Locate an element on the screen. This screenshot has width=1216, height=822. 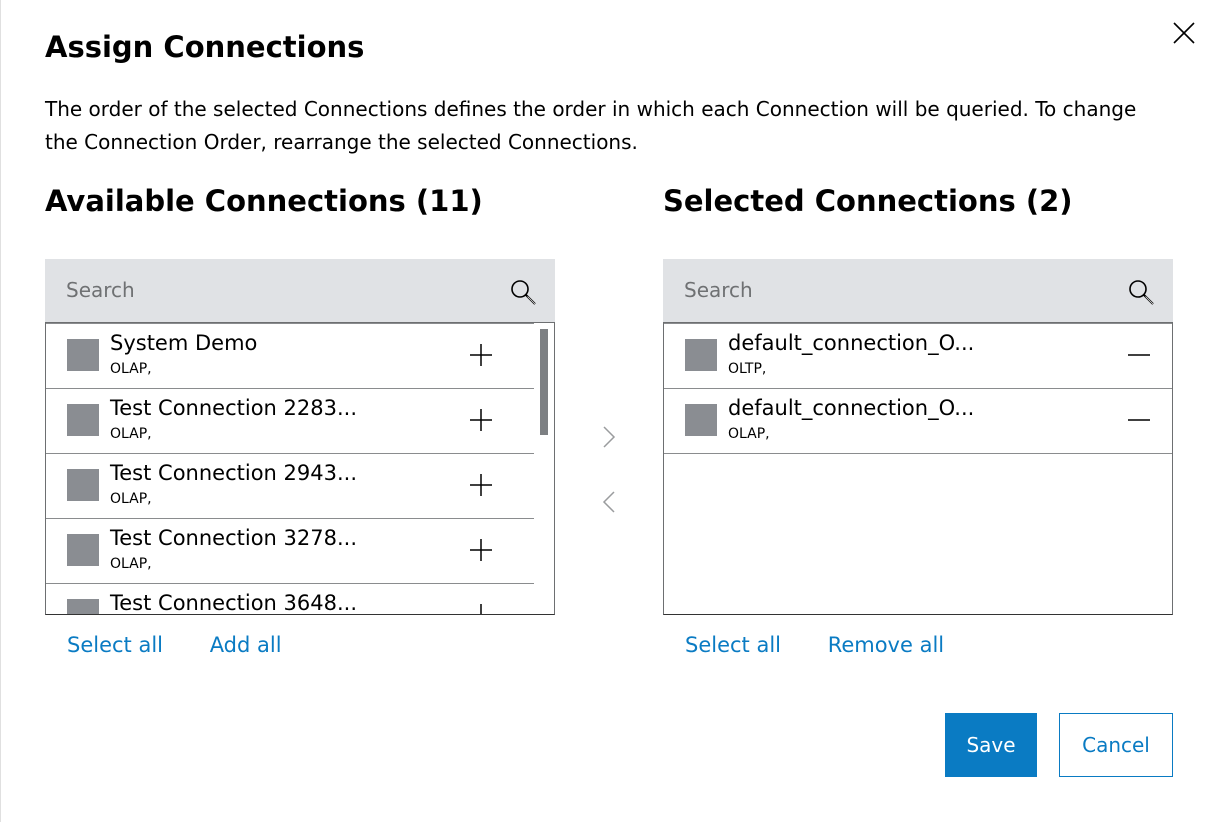
list-scrollbar is located at coordinates (544, 382).